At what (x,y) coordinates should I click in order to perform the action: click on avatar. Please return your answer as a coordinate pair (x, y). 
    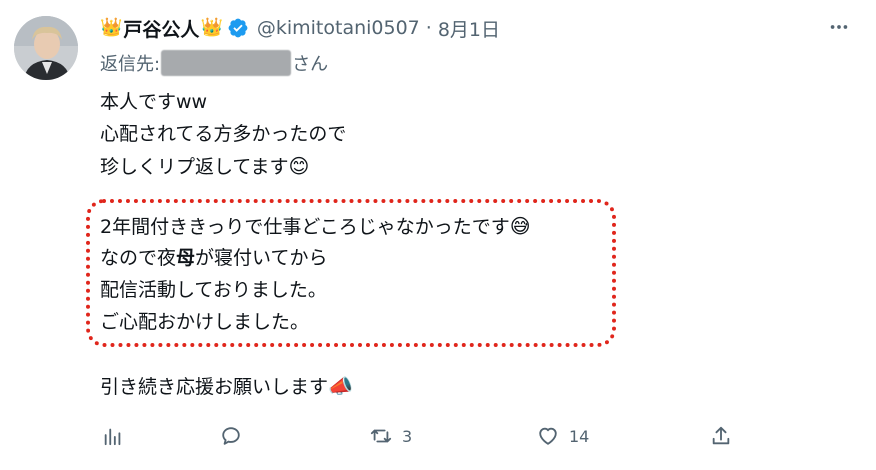
    Looking at the image, I should click on (46, 48).